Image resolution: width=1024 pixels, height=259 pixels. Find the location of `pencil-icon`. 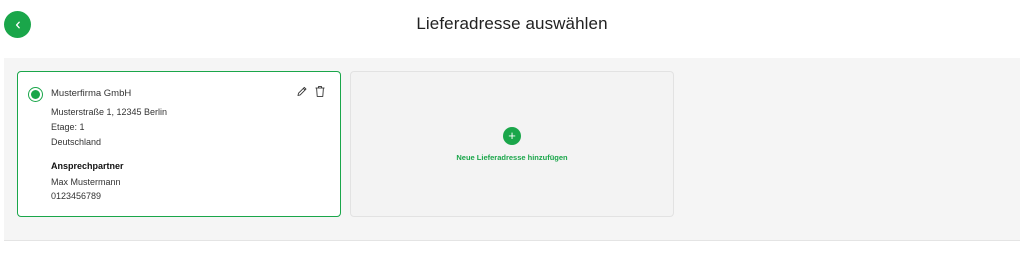

pencil-icon is located at coordinates (302, 91).